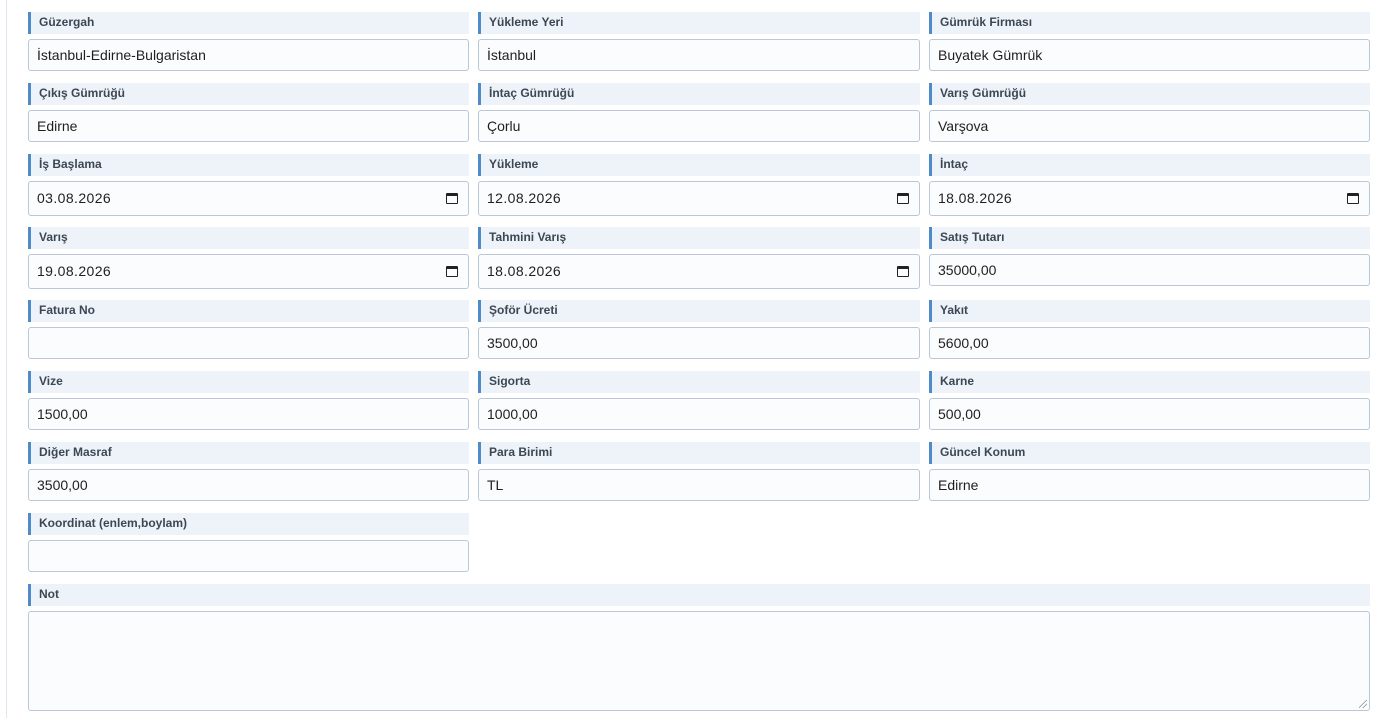 Image resolution: width=1392 pixels, height=718 pixels. What do you see at coordinates (248, 414) in the screenshot?
I see `vize-input: 1500,00` at bounding box center [248, 414].